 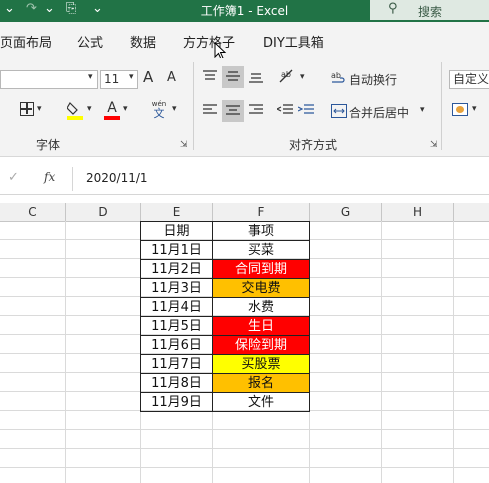 I want to click on align-middle-button, so click(x=233, y=77).